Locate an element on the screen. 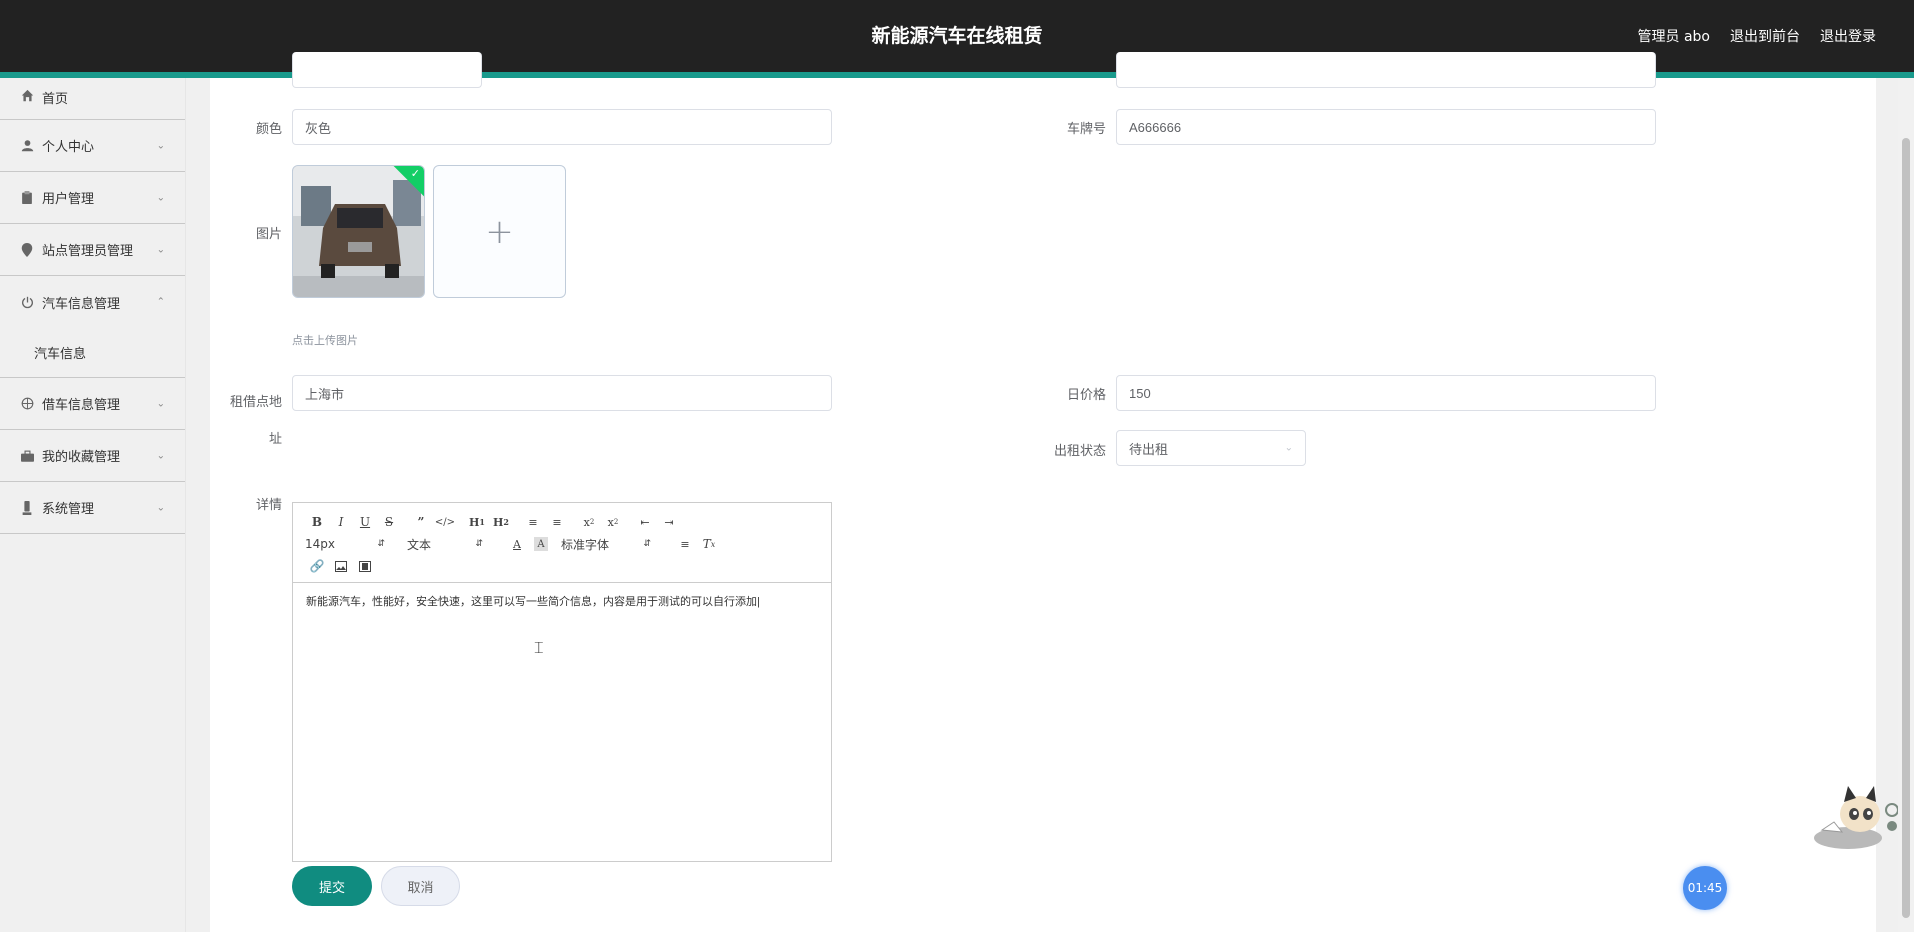 The image size is (1914, 932). header-select: 文本 ⇵ is located at coordinates (445, 544).